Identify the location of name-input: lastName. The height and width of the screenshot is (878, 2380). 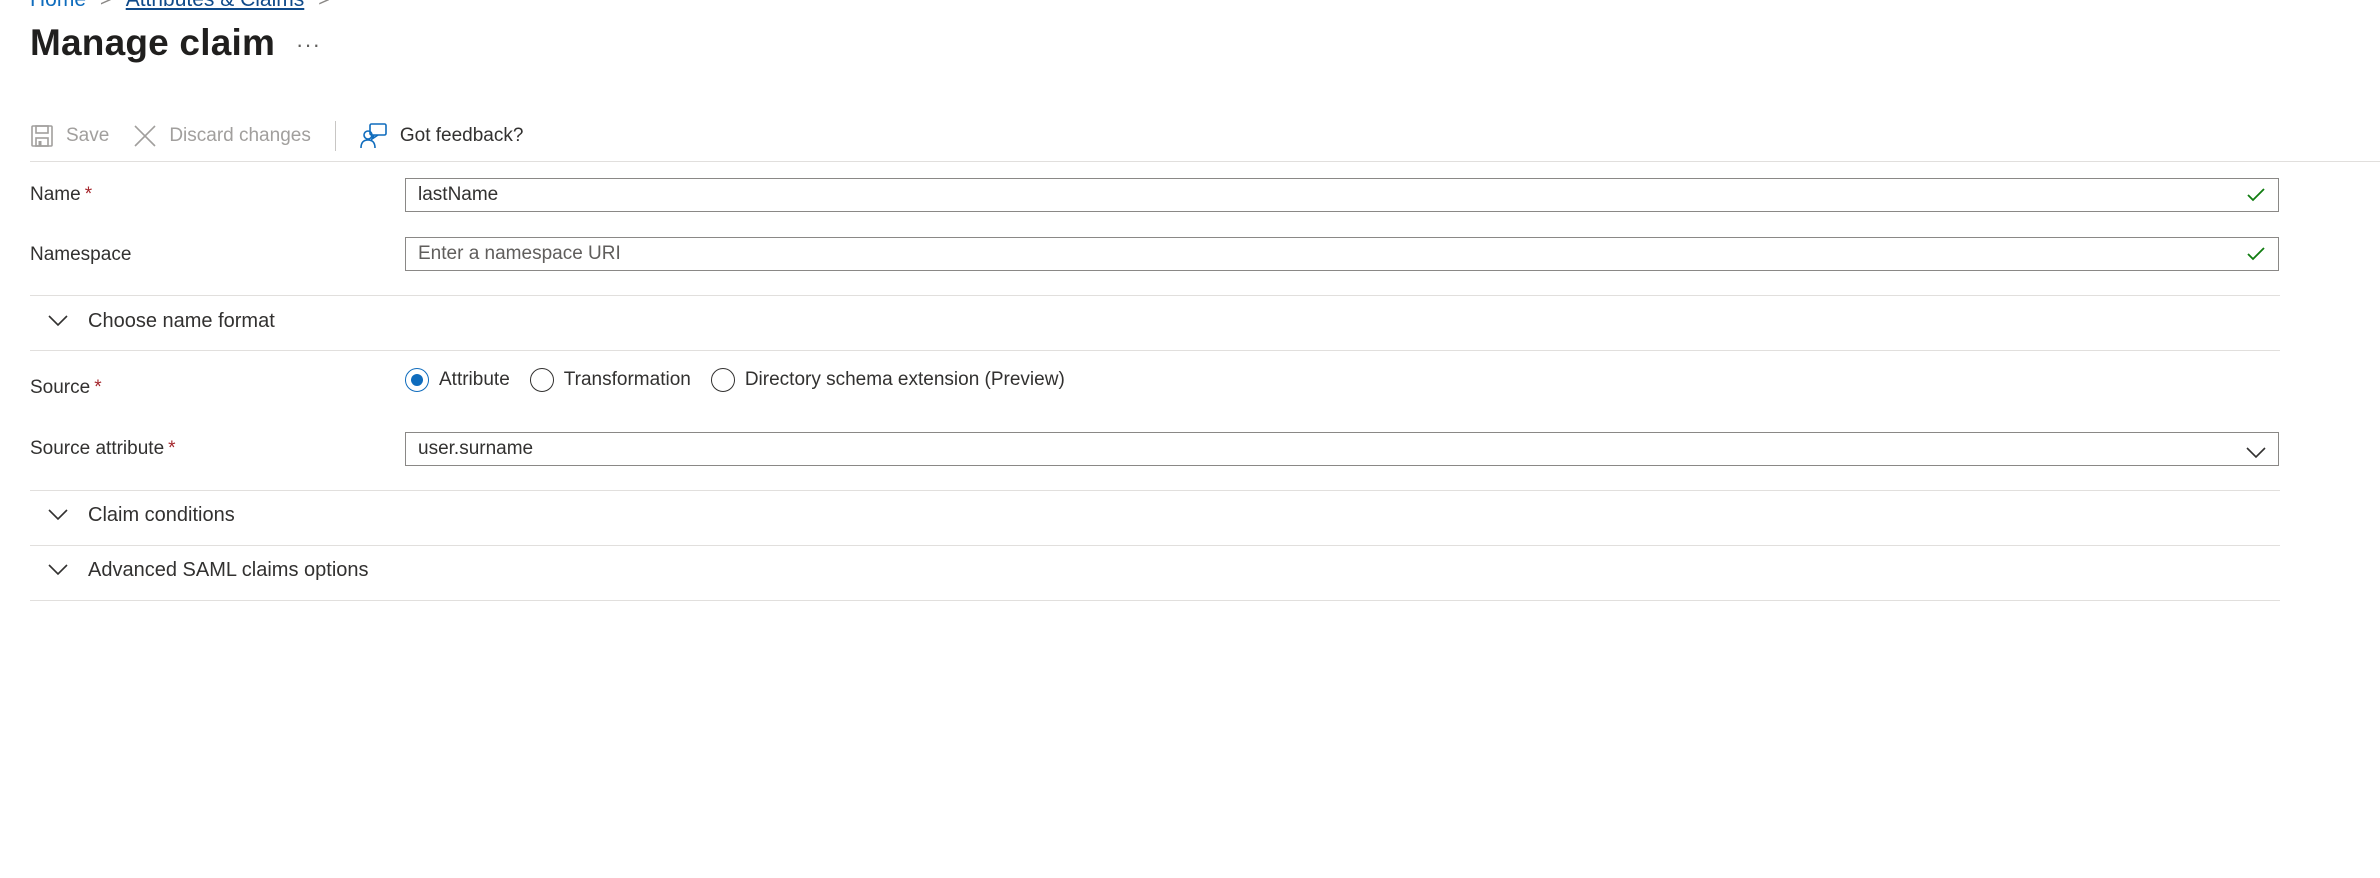
(1342, 195).